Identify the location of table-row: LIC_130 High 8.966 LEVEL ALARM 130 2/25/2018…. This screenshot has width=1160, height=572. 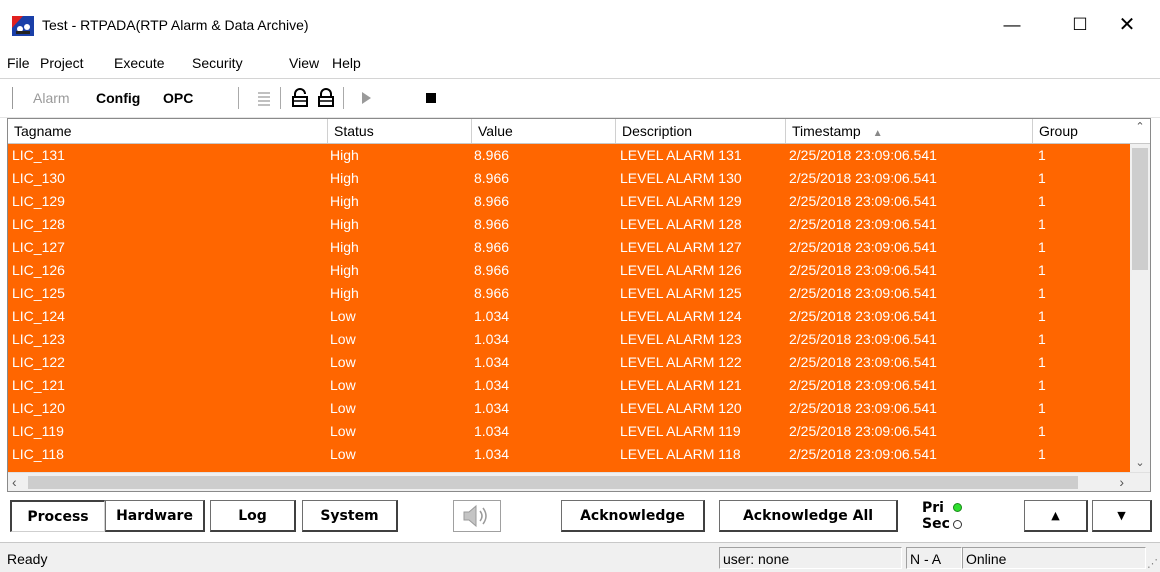
(569, 178).